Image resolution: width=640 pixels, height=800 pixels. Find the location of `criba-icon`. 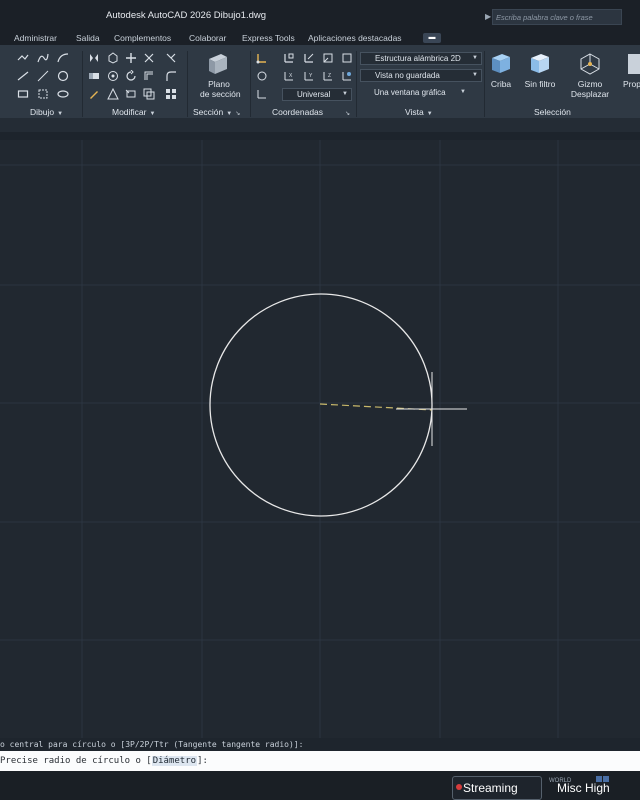

criba-icon is located at coordinates (501, 64).